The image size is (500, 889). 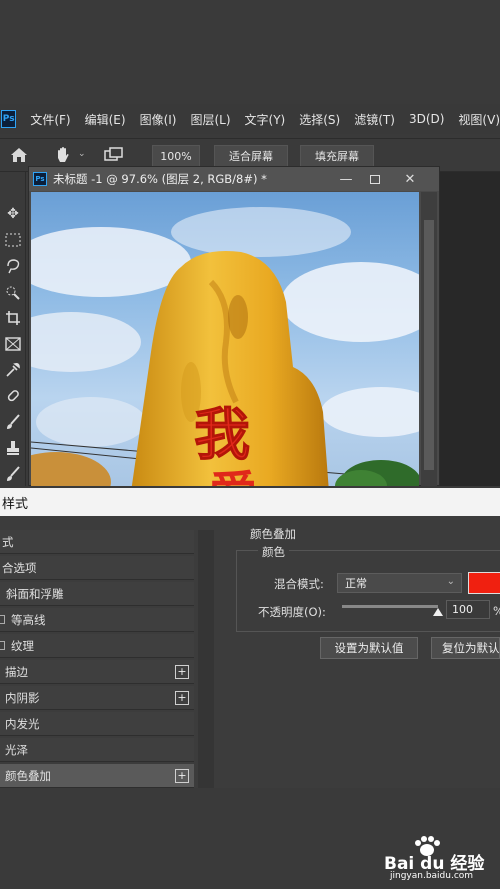 I want to click on scrollbar-thumb, so click(x=429, y=345).